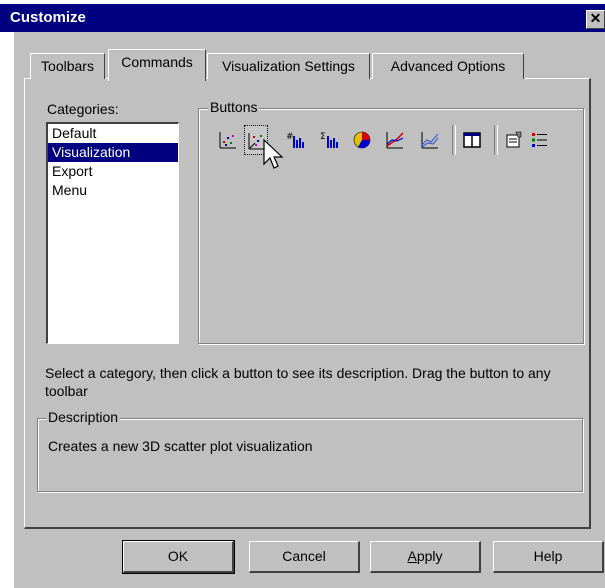 The width and height of the screenshot is (605, 588). Describe the element at coordinates (425, 557) in the screenshot. I see `apply-button: Apply` at that location.